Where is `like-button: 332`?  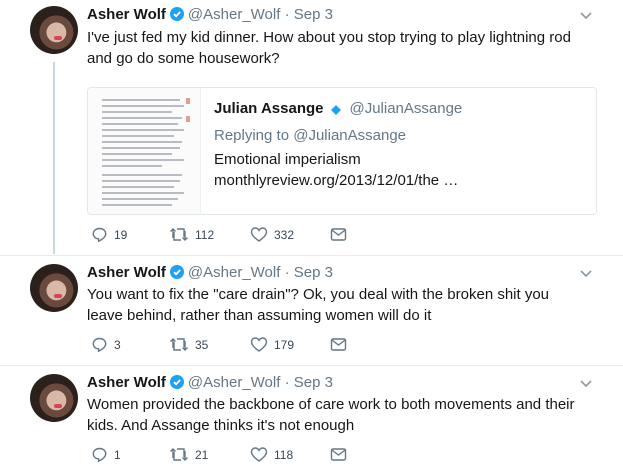
like-button: 332 is located at coordinates (272, 234).